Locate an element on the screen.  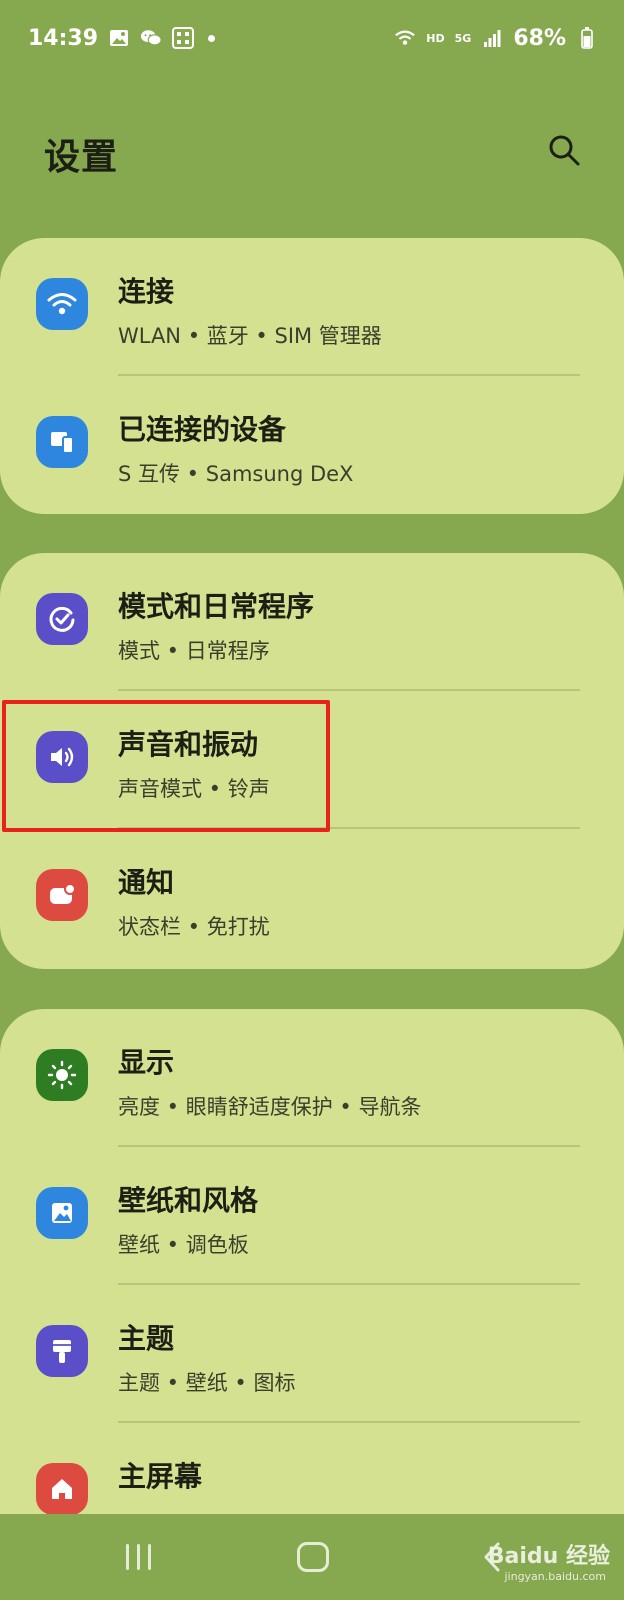
search-button is located at coordinates (564, 150).